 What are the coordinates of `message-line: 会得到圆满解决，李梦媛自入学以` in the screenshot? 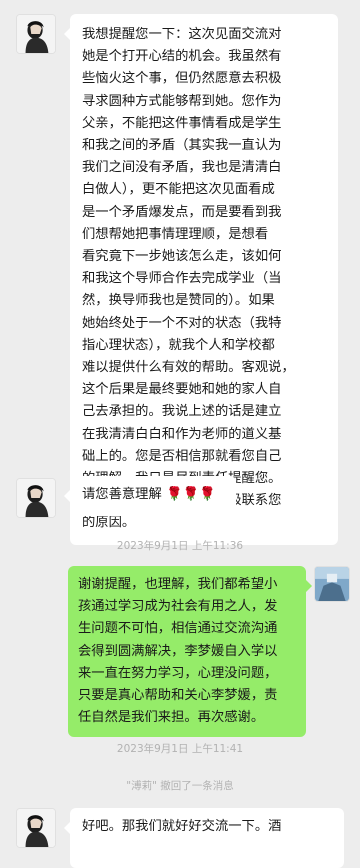 It's located at (178, 651).